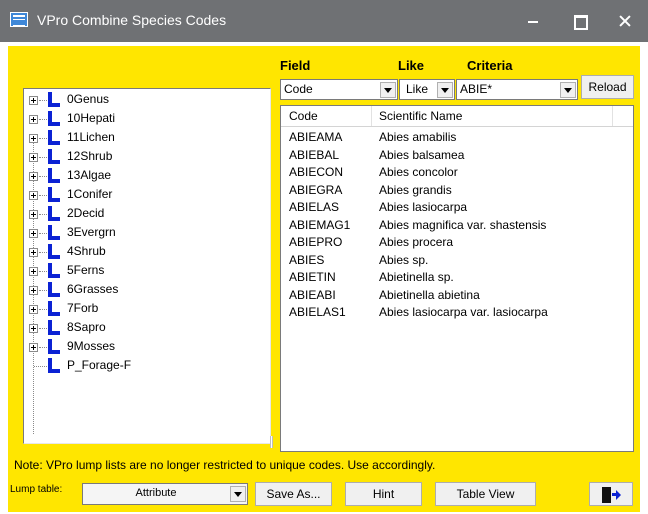  Describe the element at coordinates (147, 347) in the screenshot. I see `tree-item: 9Mosses` at that location.